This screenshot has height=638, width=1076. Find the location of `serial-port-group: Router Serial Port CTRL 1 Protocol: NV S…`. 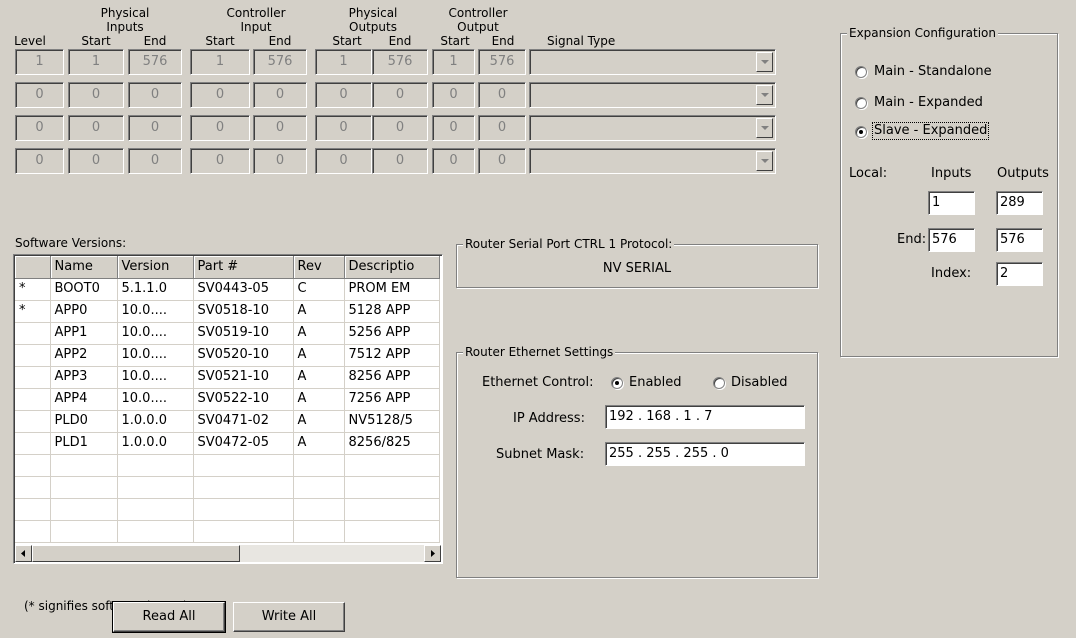

serial-port-group: Router Serial Port CTRL 1 Protocol: NV S… is located at coordinates (637, 262).